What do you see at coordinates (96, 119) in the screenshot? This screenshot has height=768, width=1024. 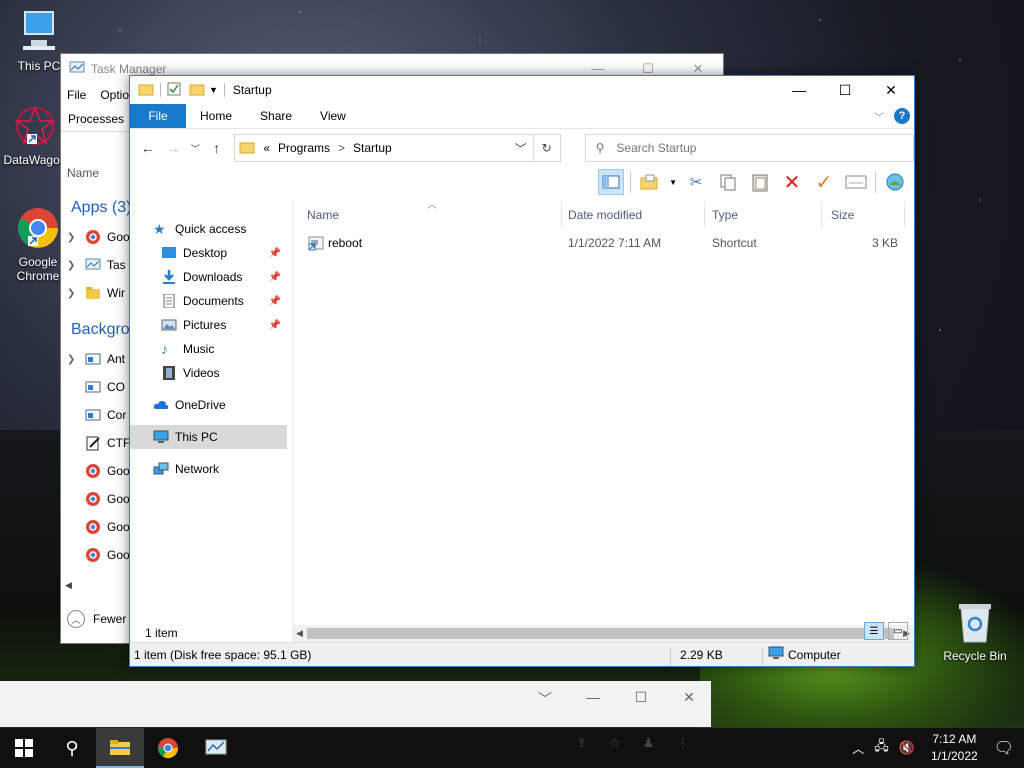 I see `tab-processes: Processes` at bounding box center [96, 119].